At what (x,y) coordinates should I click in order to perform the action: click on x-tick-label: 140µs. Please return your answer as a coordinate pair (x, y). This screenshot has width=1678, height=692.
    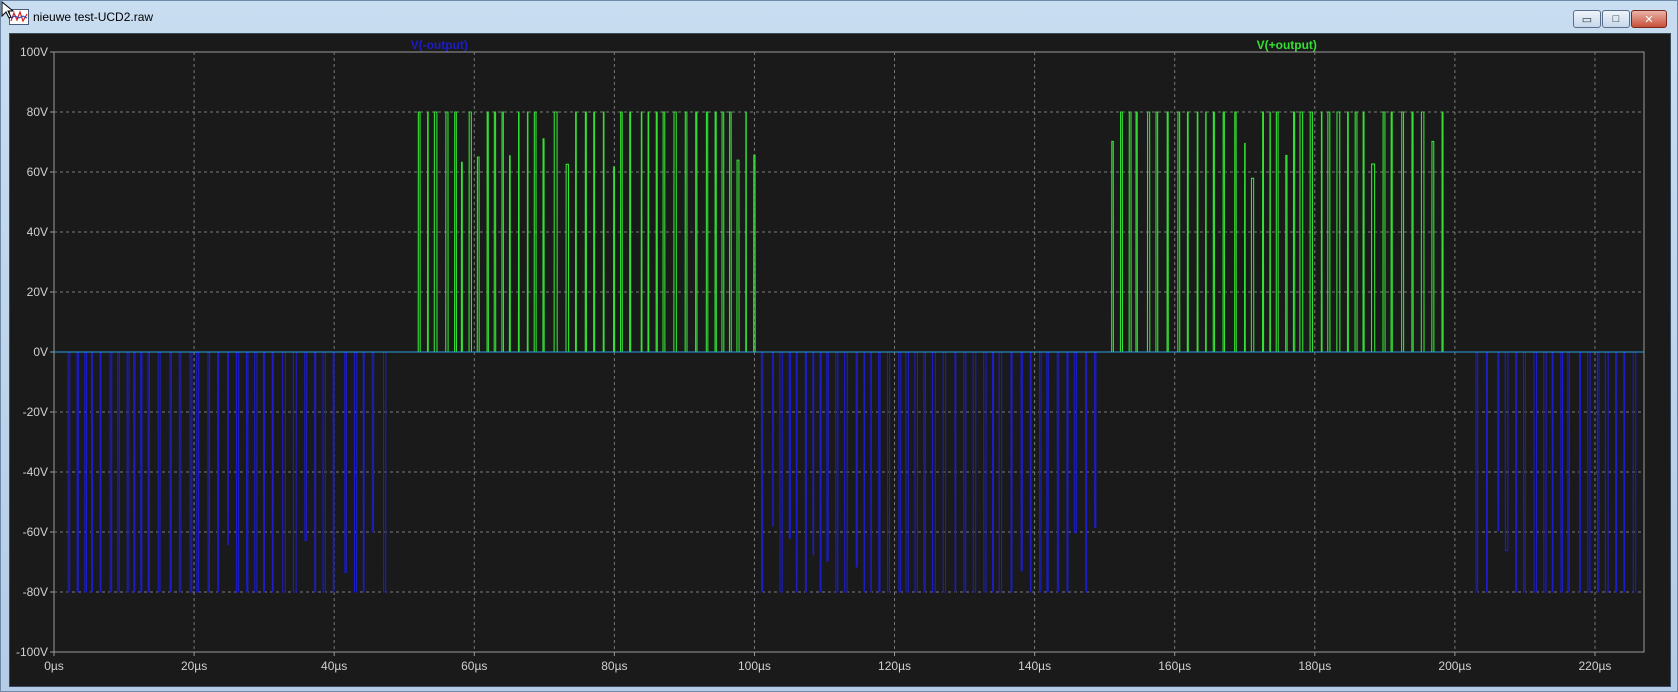
    Looking at the image, I should click on (1034, 666).